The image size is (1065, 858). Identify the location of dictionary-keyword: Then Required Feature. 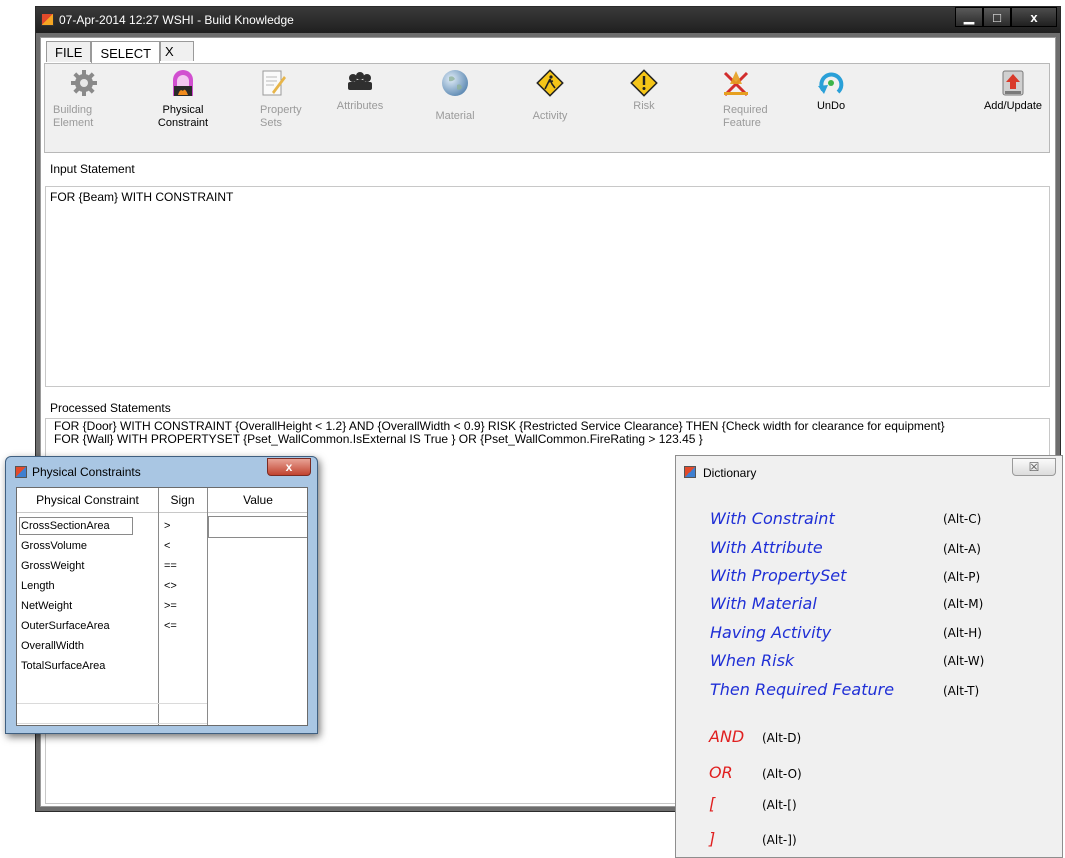
(802, 689).